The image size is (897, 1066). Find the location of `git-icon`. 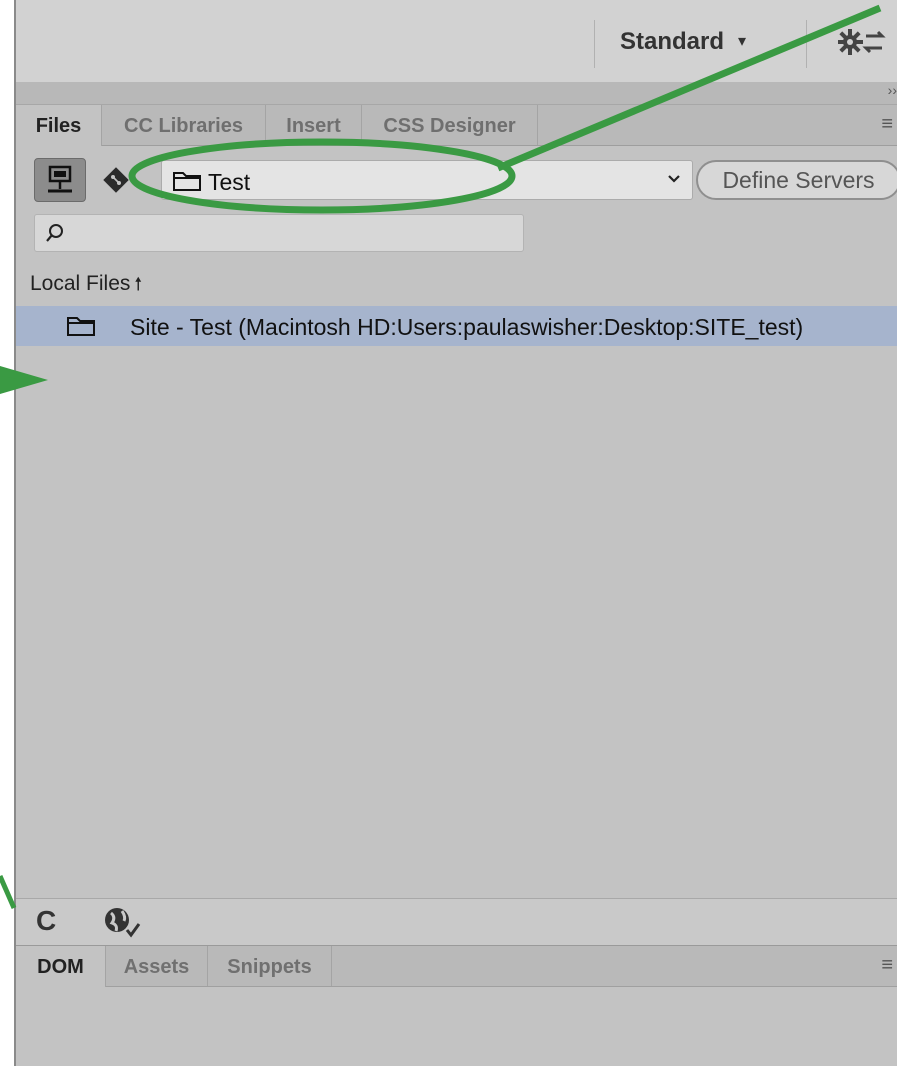

git-icon is located at coordinates (116, 180).